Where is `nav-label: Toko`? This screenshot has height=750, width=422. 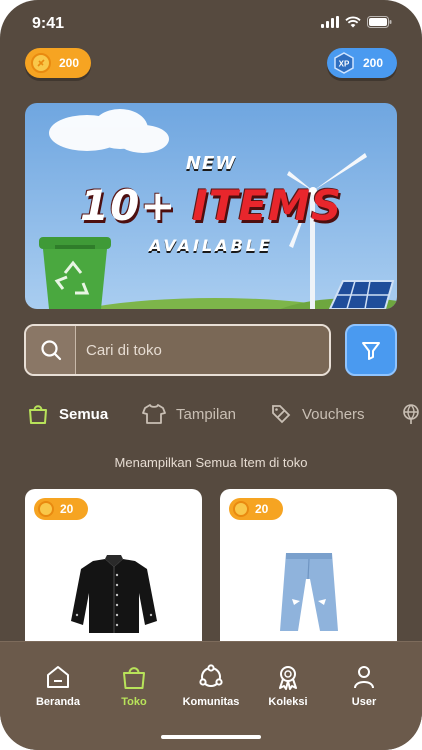
nav-label: Toko is located at coordinates (134, 702).